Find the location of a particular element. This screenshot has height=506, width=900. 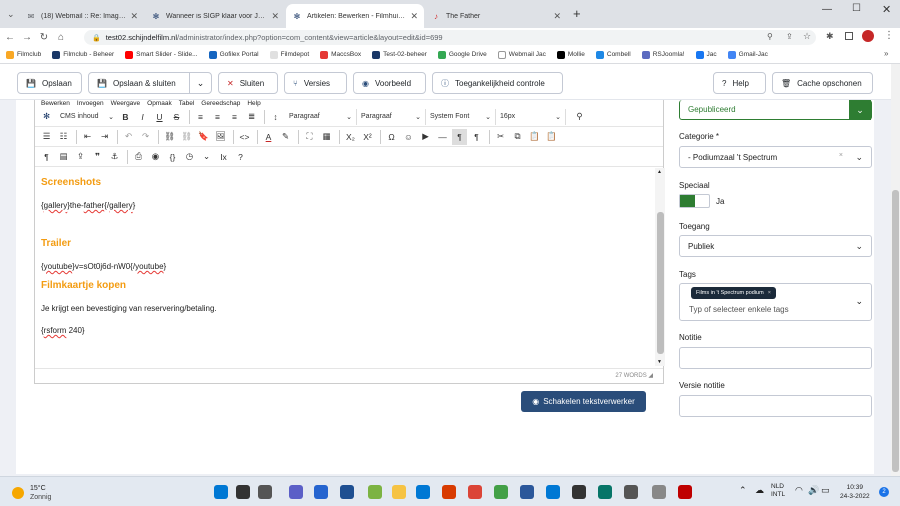

page-scroll-thumb is located at coordinates (895, 331).